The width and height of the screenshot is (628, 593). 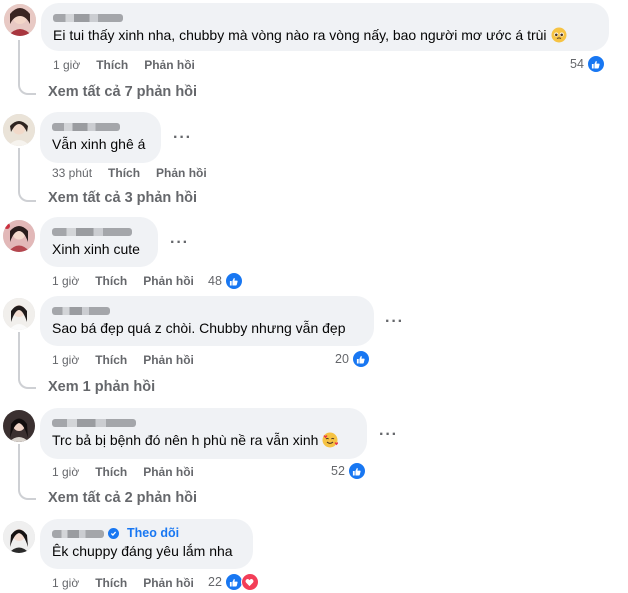 I want to click on comment-actions: 33 phút Thích Phản hồi, so click(x=129, y=173).